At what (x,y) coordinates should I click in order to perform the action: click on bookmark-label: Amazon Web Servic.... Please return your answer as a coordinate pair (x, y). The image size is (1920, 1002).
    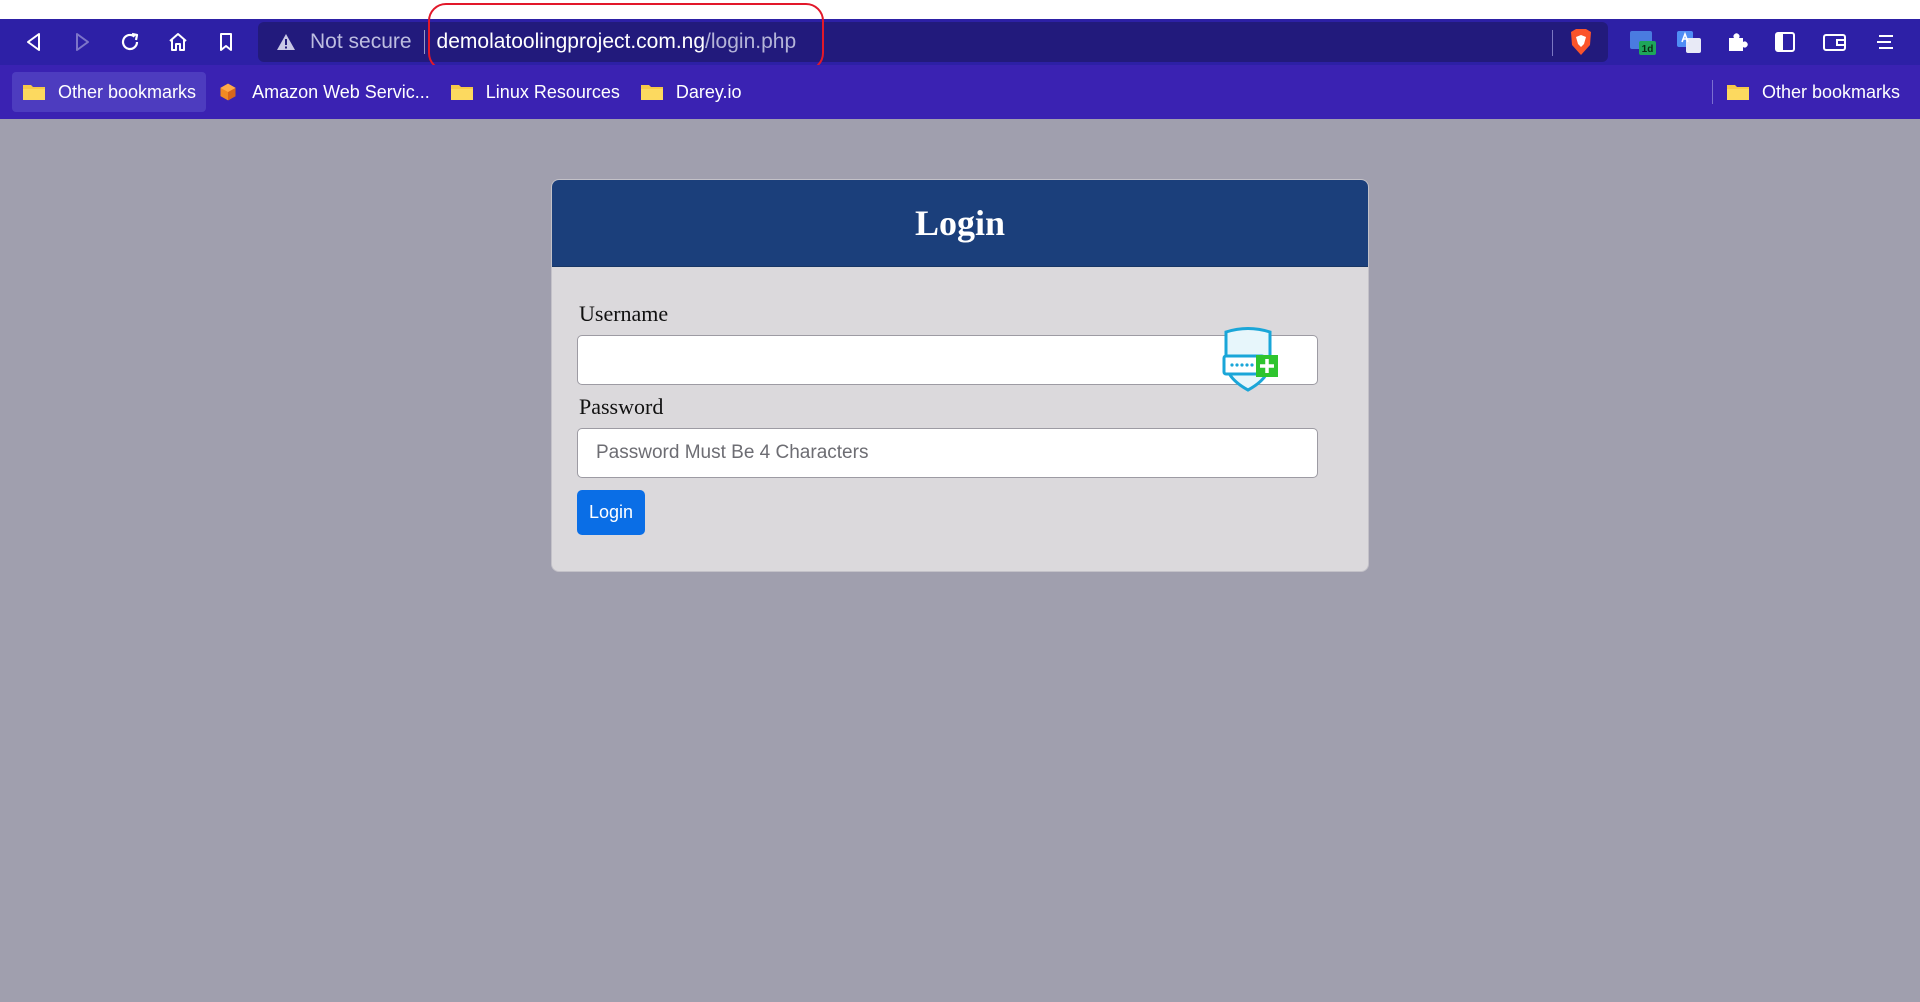
    Looking at the image, I should click on (341, 91).